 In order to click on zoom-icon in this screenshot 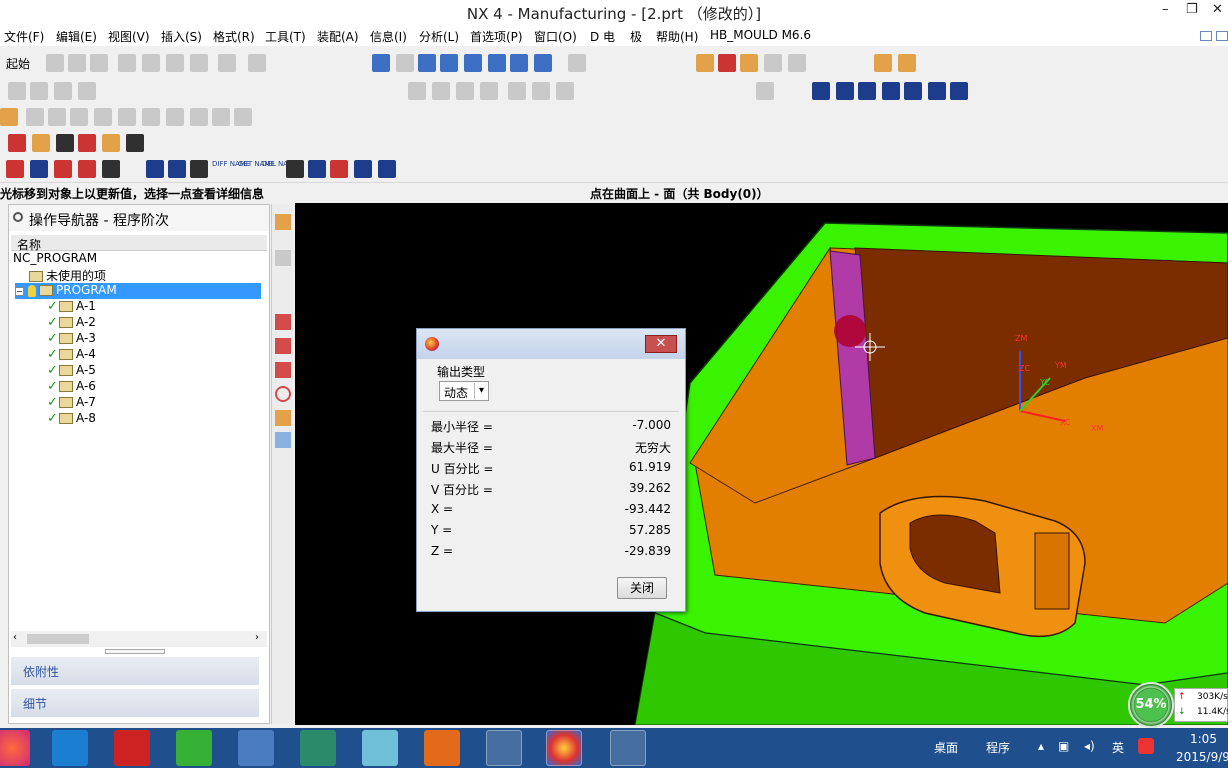, I will do `click(427, 63)`.